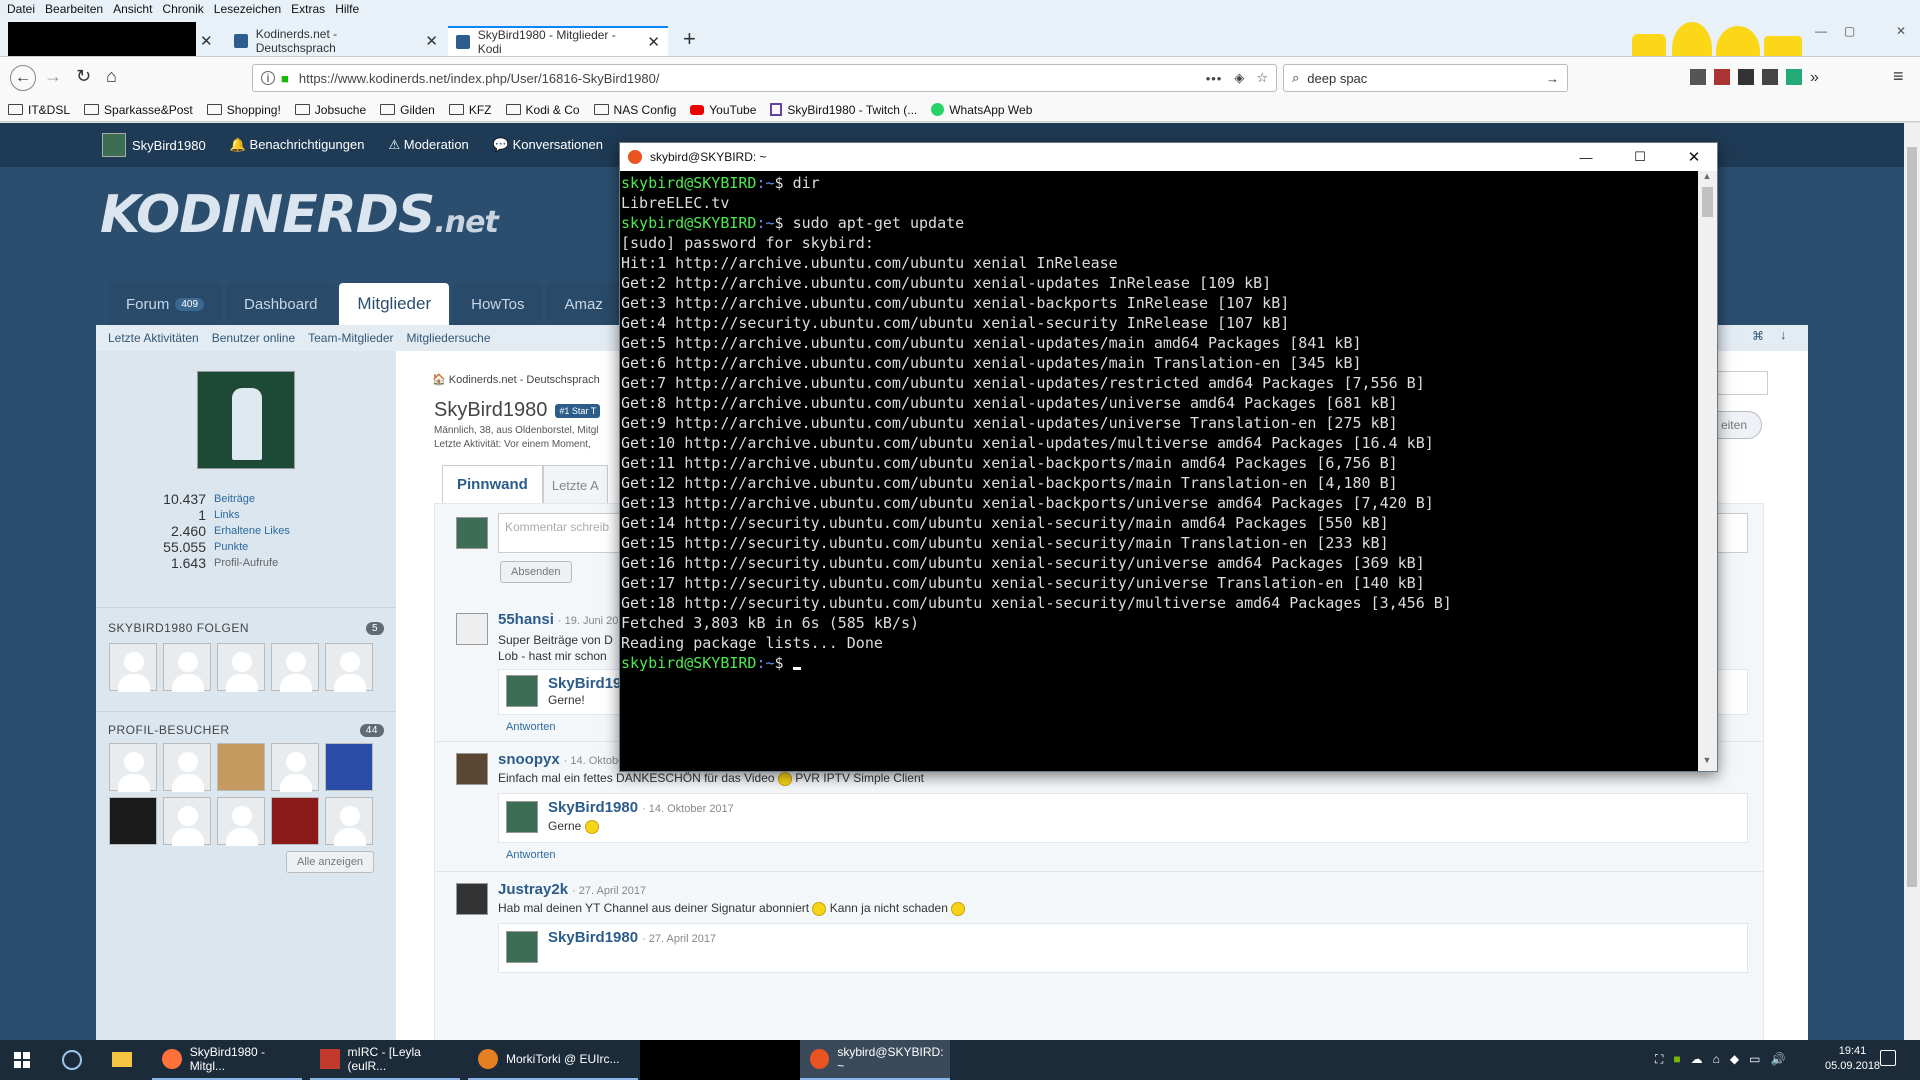 The height and width of the screenshot is (1080, 1920). What do you see at coordinates (132, 10) in the screenshot?
I see `menu-item: Ansicht` at bounding box center [132, 10].